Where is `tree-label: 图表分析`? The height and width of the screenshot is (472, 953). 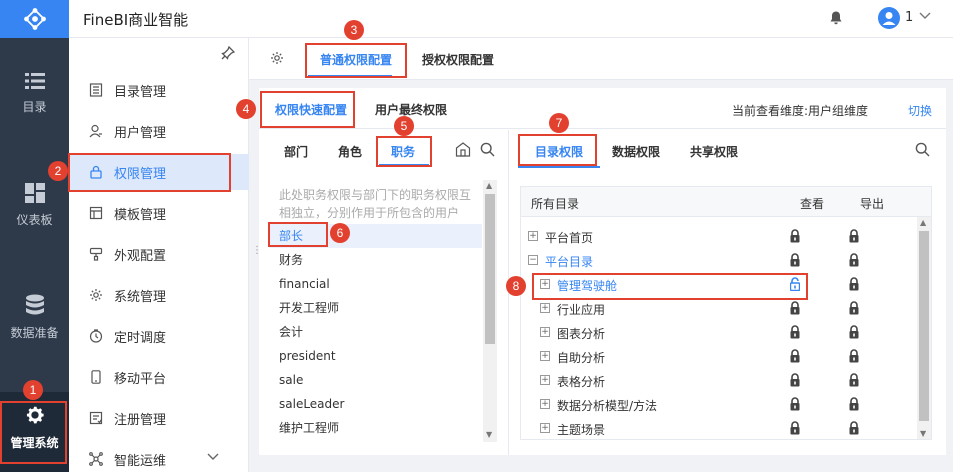 tree-label: 图表分析 is located at coordinates (581, 334).